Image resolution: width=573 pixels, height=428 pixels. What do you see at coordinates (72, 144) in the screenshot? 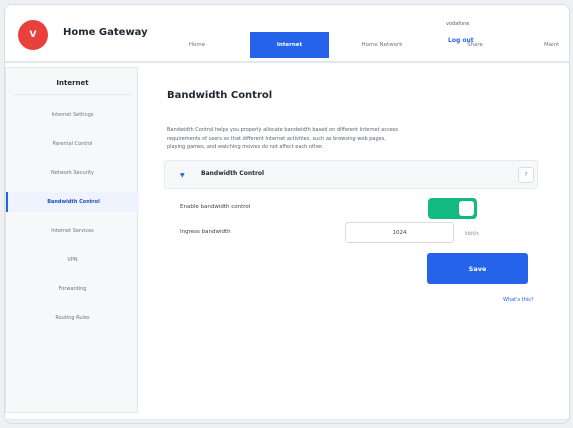
I see `sidebar-item-parental-control: Parental Control` at bounding box center [72, 144].